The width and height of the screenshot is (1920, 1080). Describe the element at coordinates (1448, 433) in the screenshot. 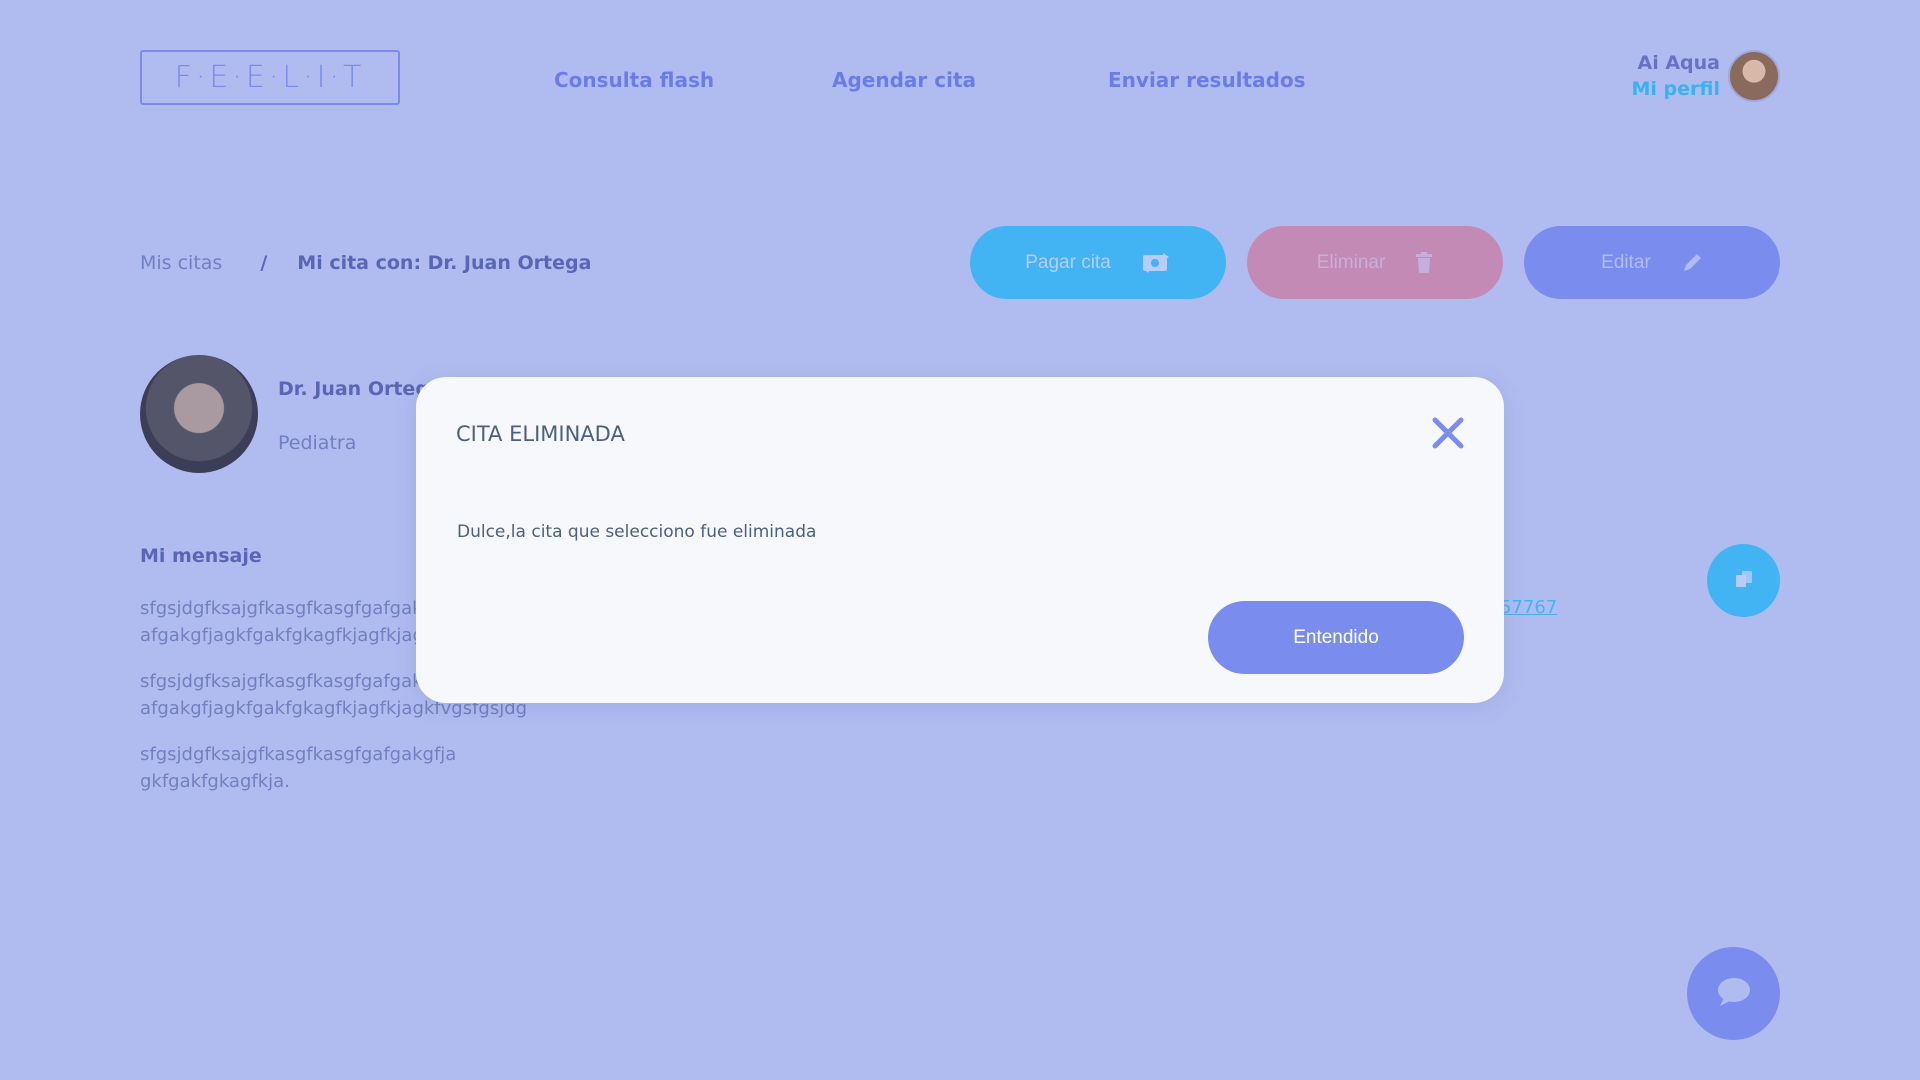

I see `close-icon` at that location.